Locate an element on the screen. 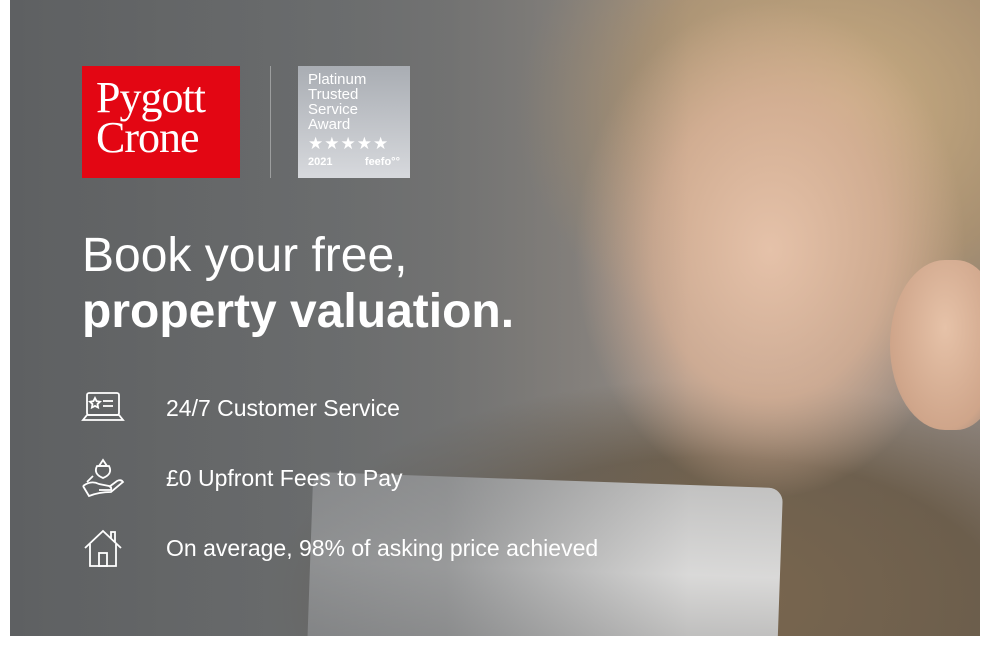 The image size is (990, 645). logo-line-2: Crone is located at coordinates (148, 137).